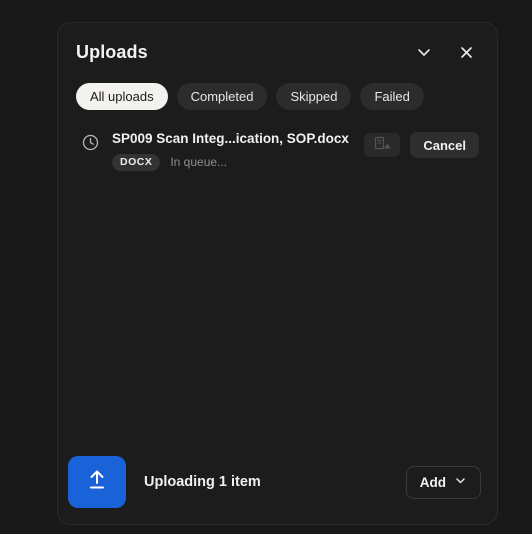 This screenshot has width=532, height=534. I want to click on panel-header: Uploads, so click(277, 46).